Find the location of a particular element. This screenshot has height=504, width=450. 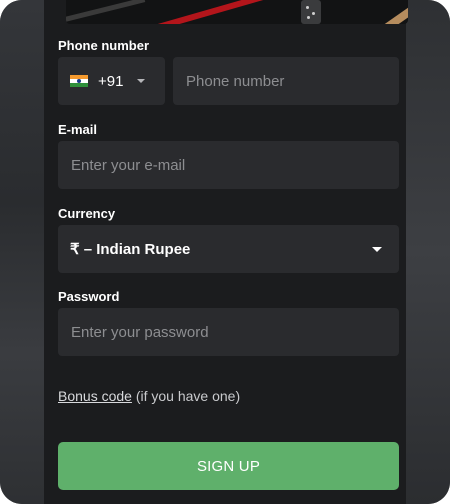

india-flag-icon is located at coordinates (79, 81).